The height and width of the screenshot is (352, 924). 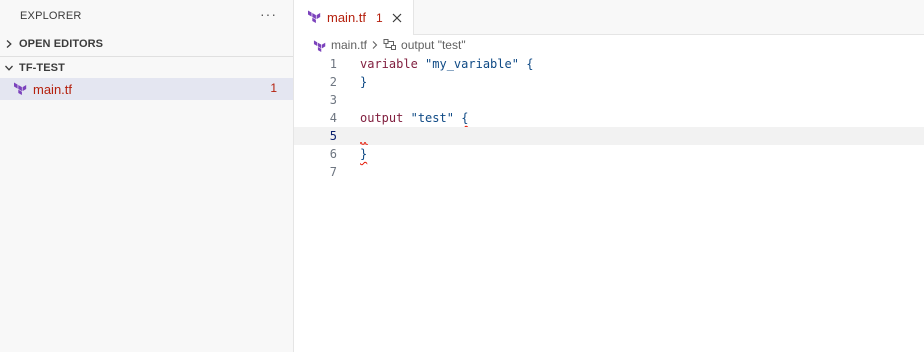 What do you see at coordinates (609, 17) in the screenshot?
I see `editor-tab-bar: main.tf 1` at bounding box center [609, 17].